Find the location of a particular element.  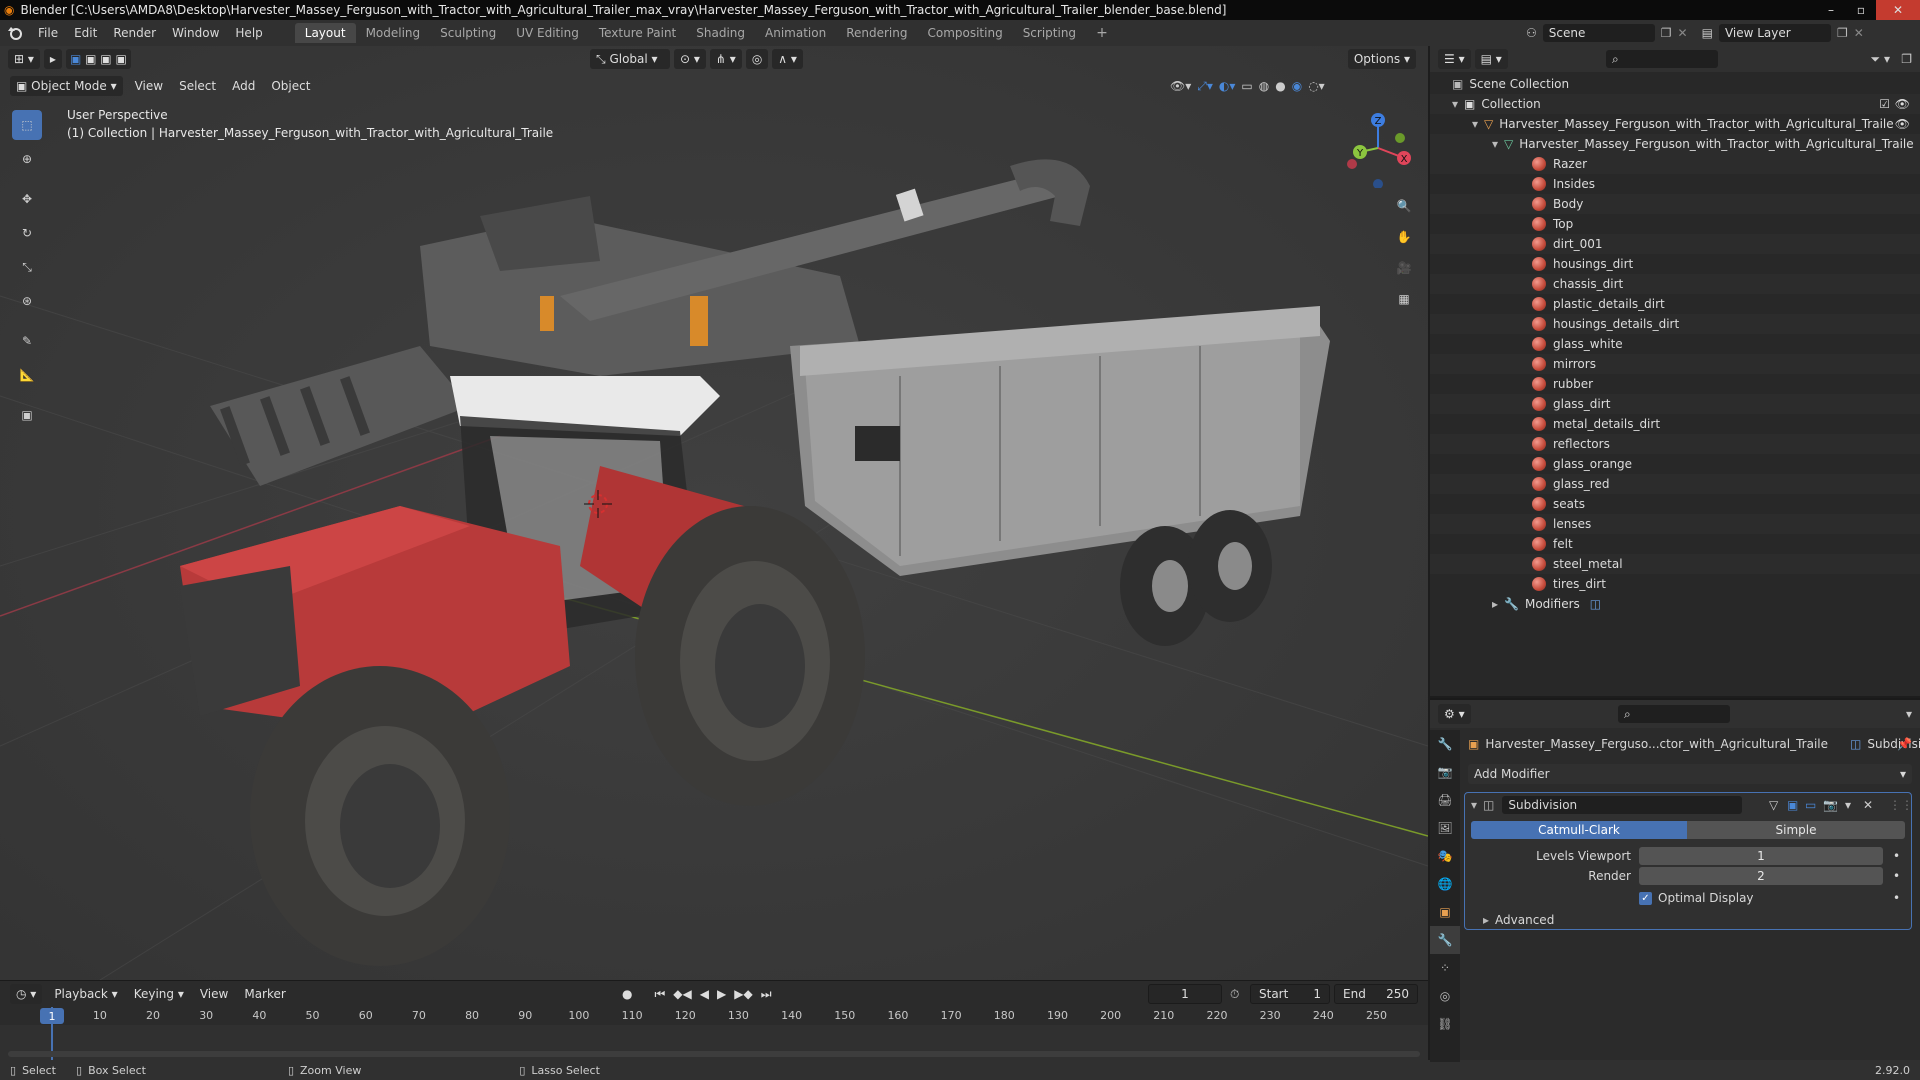

menu-object: Object is located at coordinates (290, 86).